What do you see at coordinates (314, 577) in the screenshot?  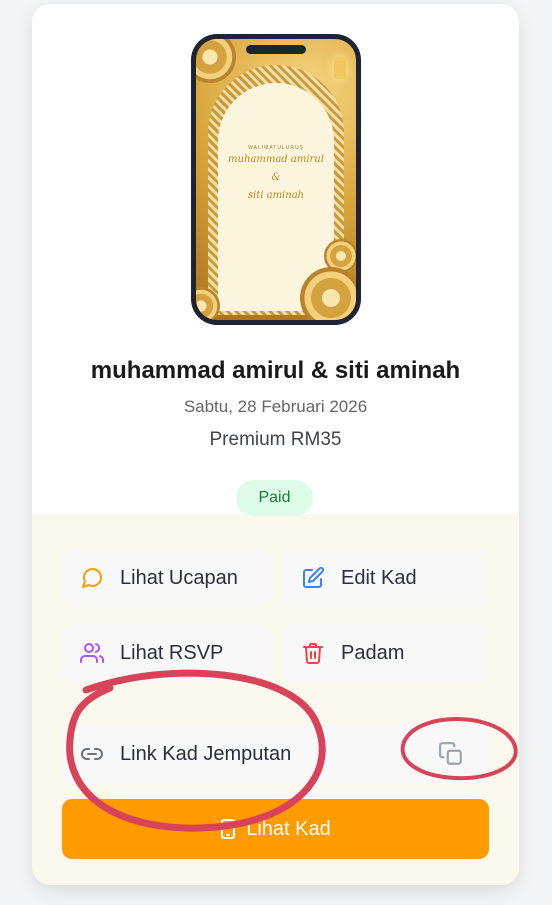 I see `edit-icon` at bounding box center [314, 577].